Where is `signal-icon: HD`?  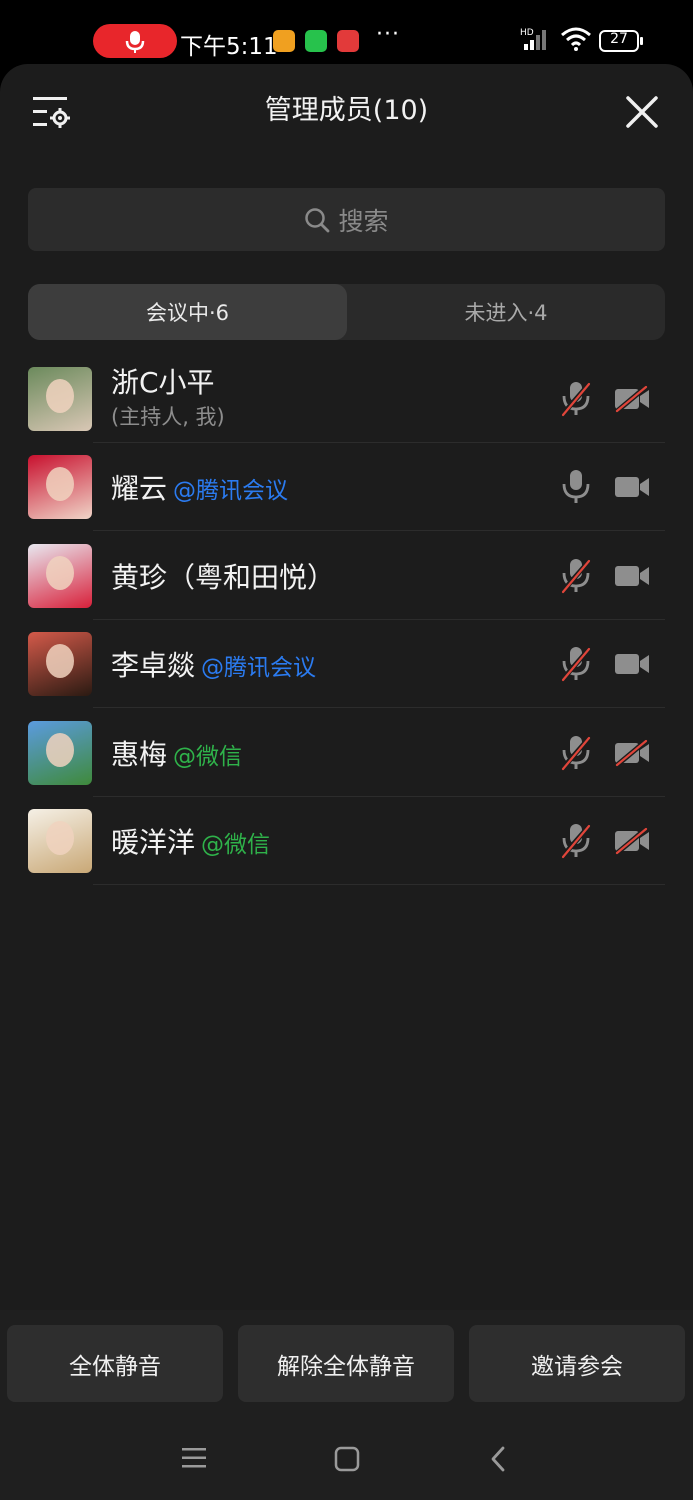 signal-icon: HD is located at coordinates (533, 39).